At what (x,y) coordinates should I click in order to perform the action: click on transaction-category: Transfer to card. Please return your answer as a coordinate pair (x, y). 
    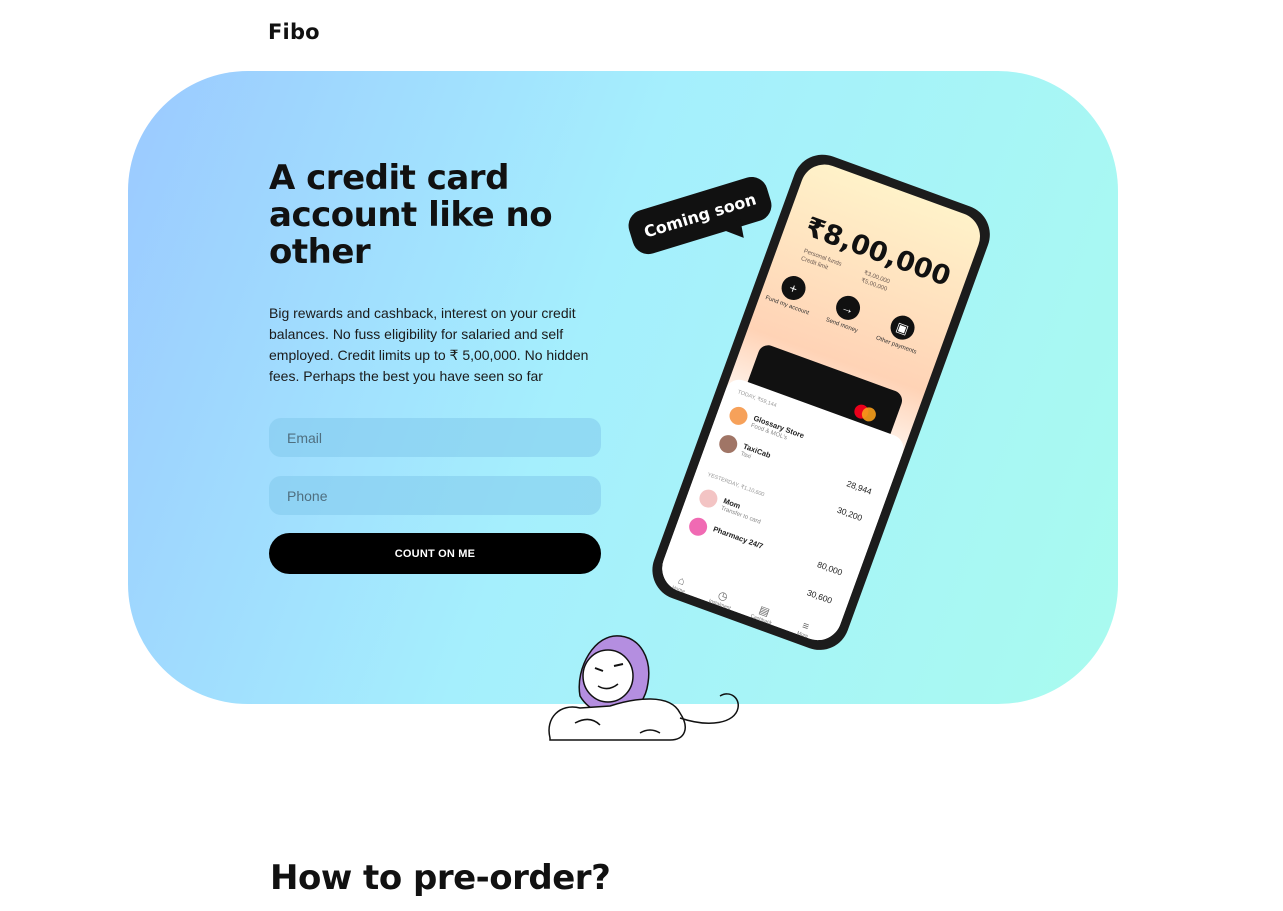
    Looking at the image, I should click on (740, 515).